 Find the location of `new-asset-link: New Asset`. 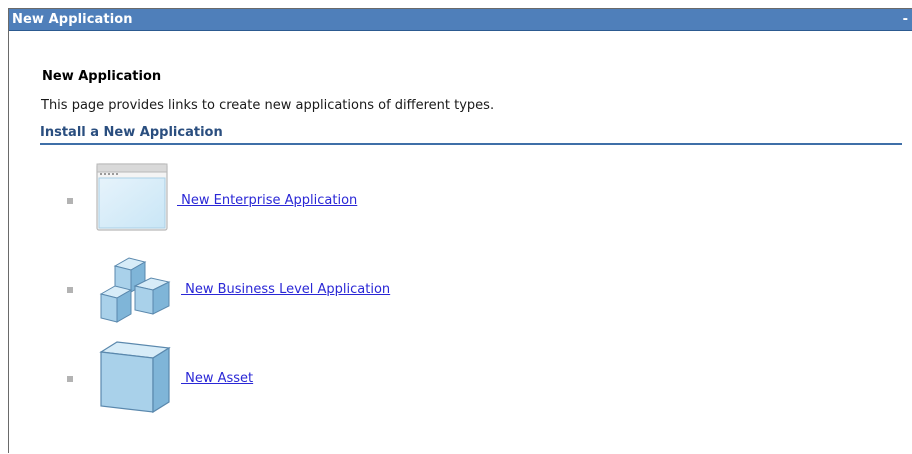

new-asset-link: New Asset is located at coordinates (217, 378).